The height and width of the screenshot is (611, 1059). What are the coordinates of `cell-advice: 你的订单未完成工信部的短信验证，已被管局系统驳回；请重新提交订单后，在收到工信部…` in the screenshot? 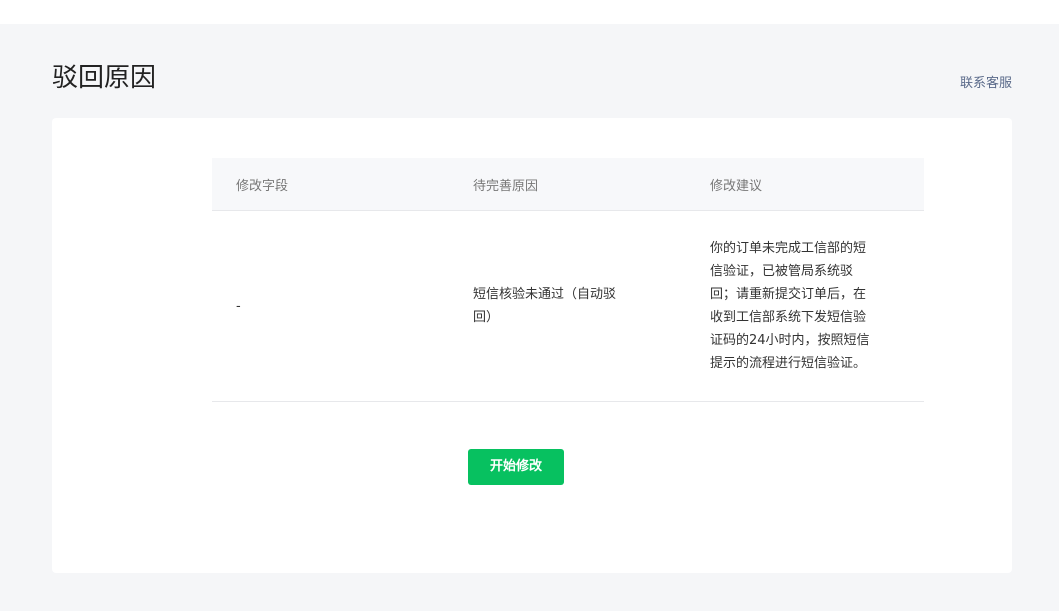 It's located at (805, 306).